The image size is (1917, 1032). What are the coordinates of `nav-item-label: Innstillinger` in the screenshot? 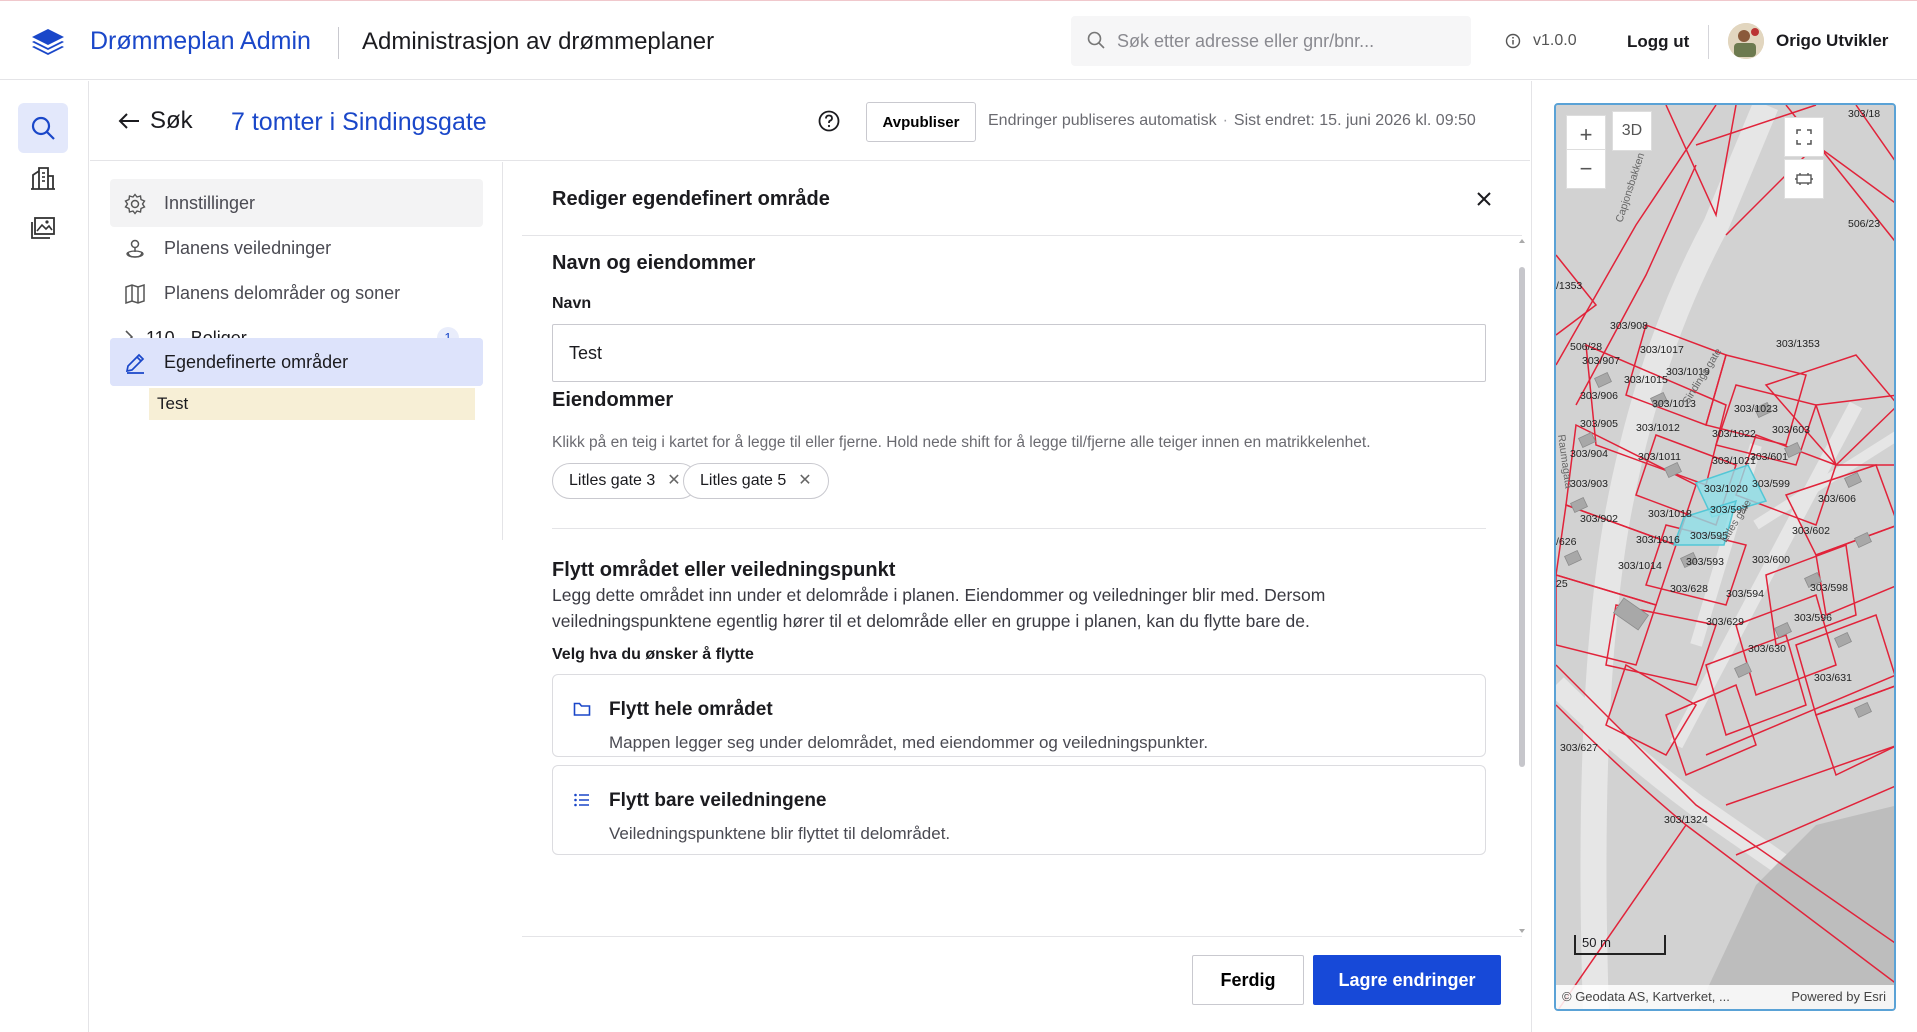 It's located at (210, 203).